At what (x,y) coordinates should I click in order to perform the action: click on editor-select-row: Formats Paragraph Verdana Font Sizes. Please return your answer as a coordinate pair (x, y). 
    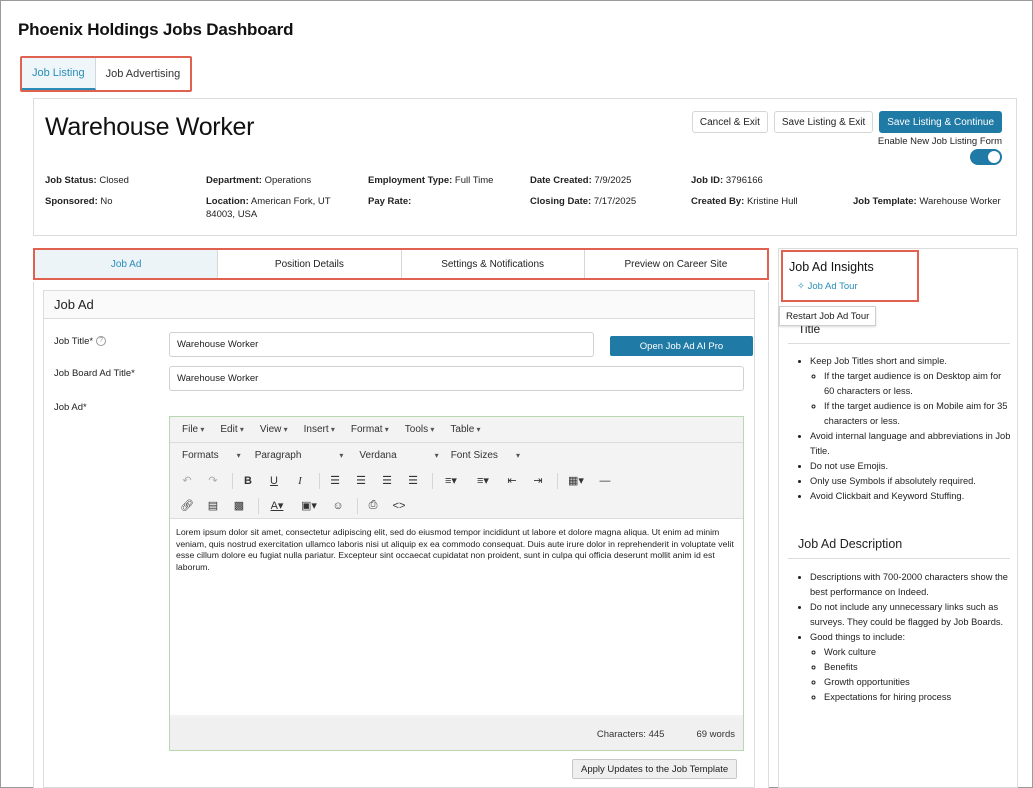
    Looking at the image, I should click on (456, 455).